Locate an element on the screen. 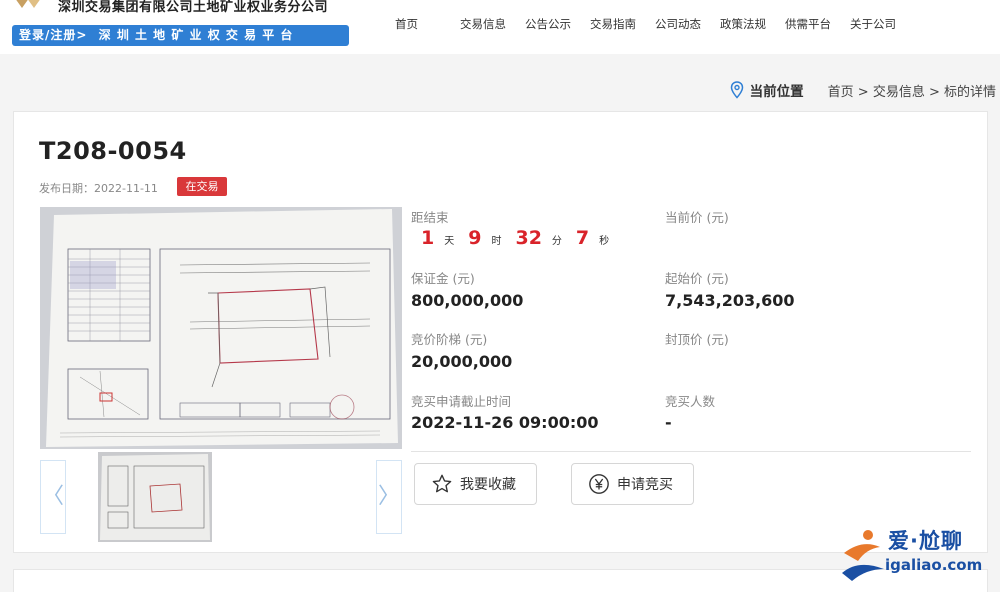 This screenshot has height=592, width=1000. apply-bid-button-label: 申请竞买 is located at coordinates (645, 485).